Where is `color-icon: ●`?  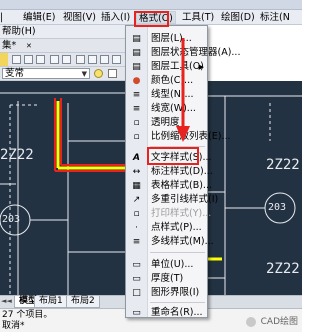 color-icon: ● is located at coordinates (136, 81).